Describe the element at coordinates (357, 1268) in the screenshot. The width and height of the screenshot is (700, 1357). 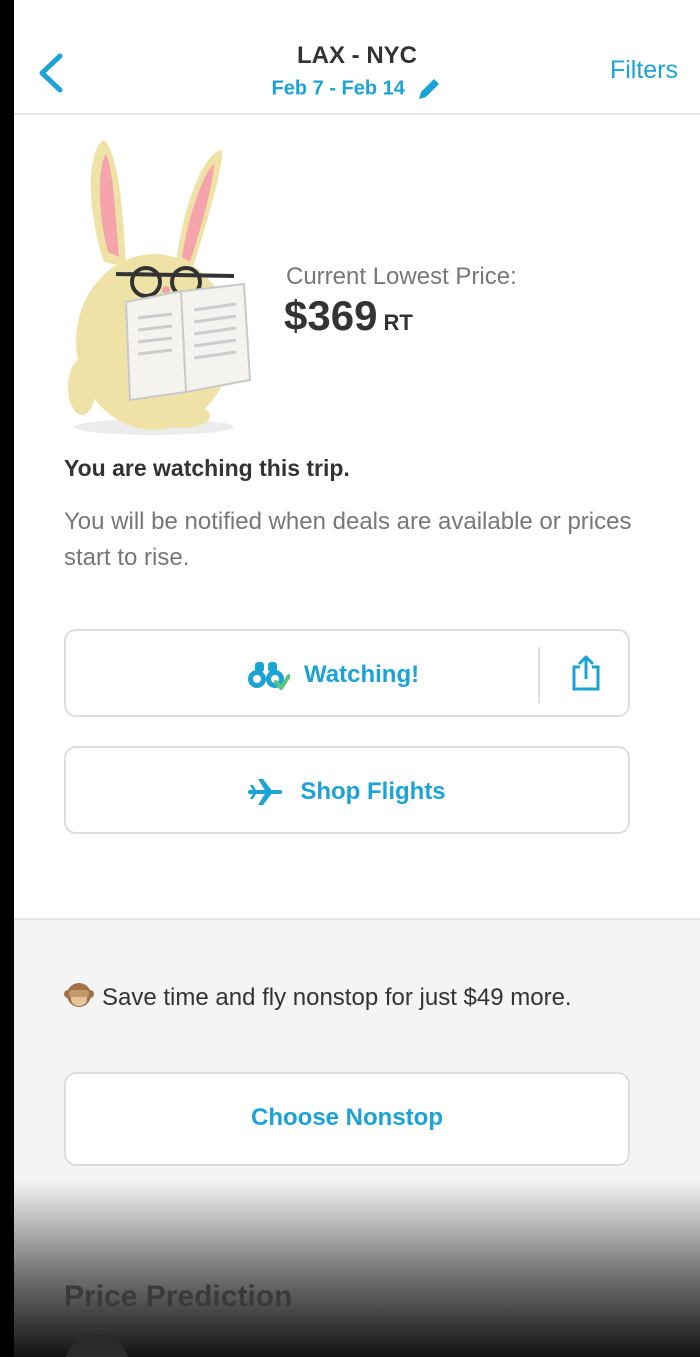
I see `bottom-fade-overlay` at that location.